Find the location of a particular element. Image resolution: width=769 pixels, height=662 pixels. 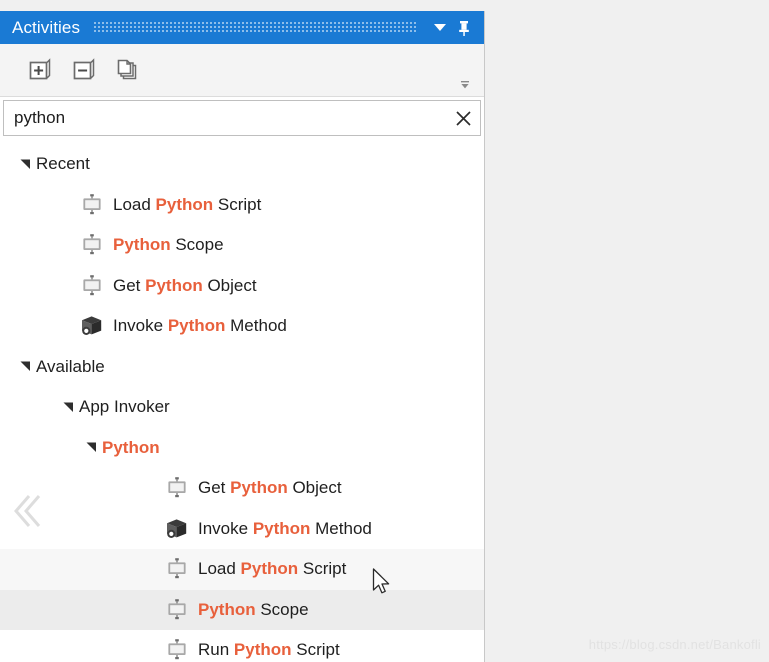

collapse-panel-button is located at coordinates (26, 511).